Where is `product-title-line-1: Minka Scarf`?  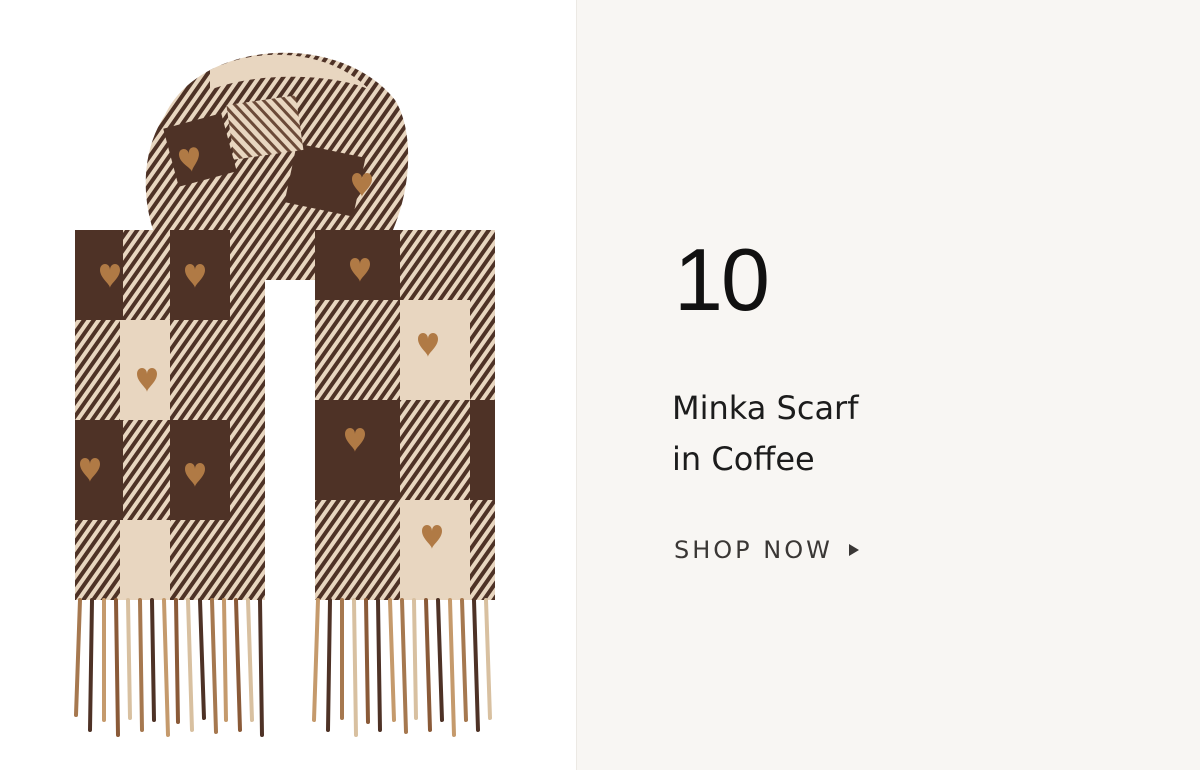 product-title-line-1: Minka Scarf is located at coordinates (765, 408).